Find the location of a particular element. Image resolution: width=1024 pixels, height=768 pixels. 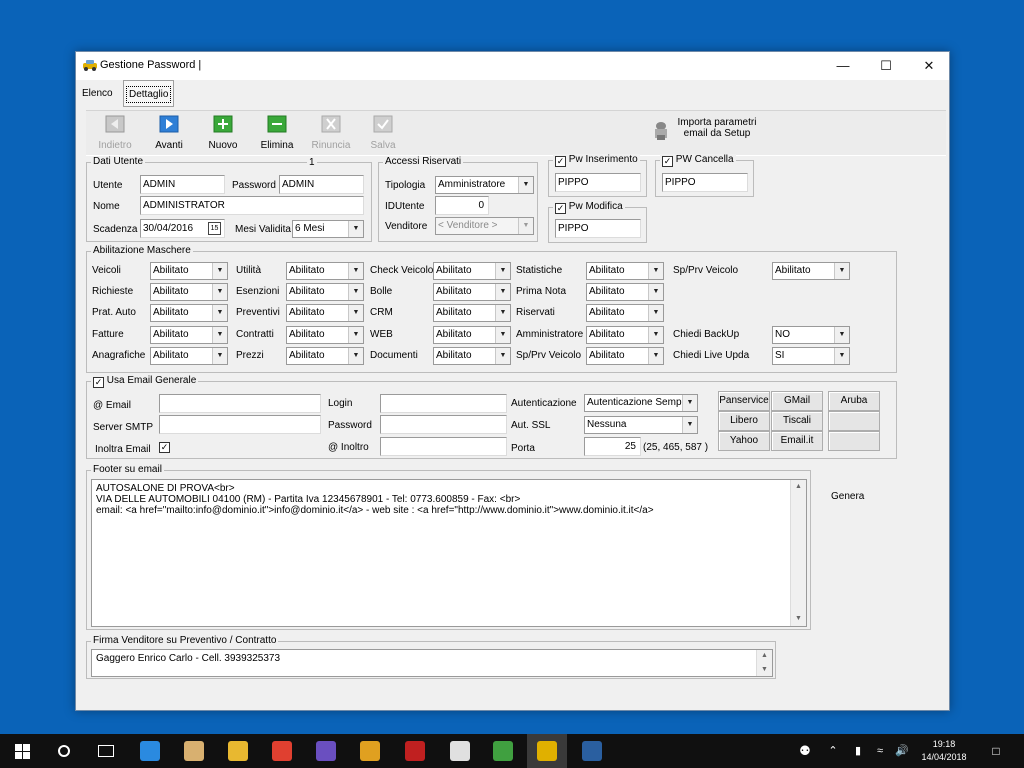

preventivi-select: Abilitato ▼ is located at coordinates (325, 313).